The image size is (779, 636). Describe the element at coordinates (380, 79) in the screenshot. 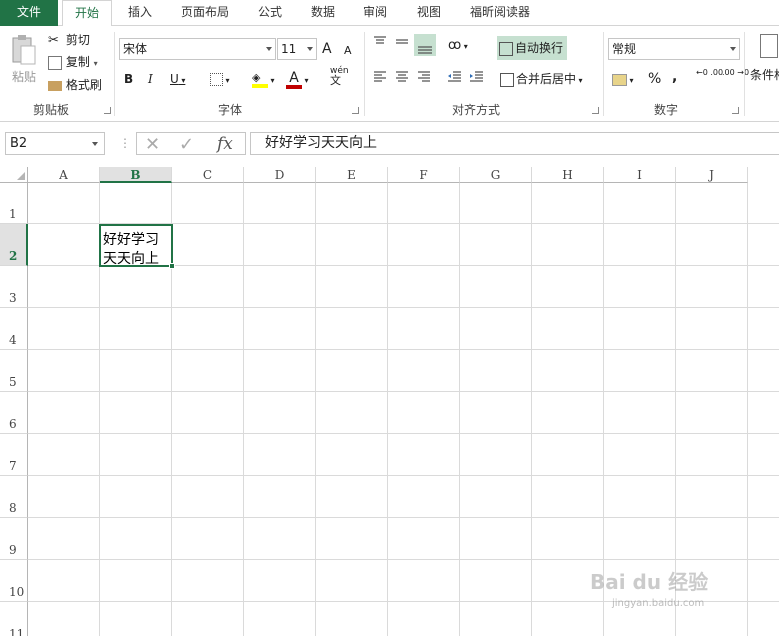

I see `align-left-button` at that location.